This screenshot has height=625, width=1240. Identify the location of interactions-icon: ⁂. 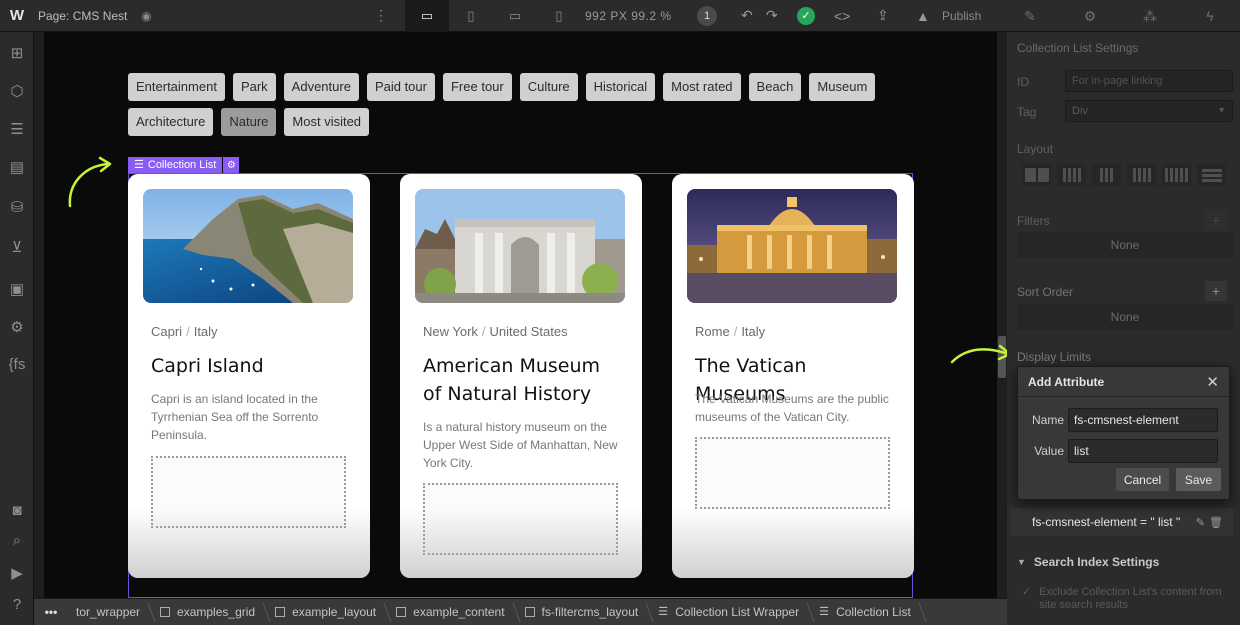
(1150, 16).